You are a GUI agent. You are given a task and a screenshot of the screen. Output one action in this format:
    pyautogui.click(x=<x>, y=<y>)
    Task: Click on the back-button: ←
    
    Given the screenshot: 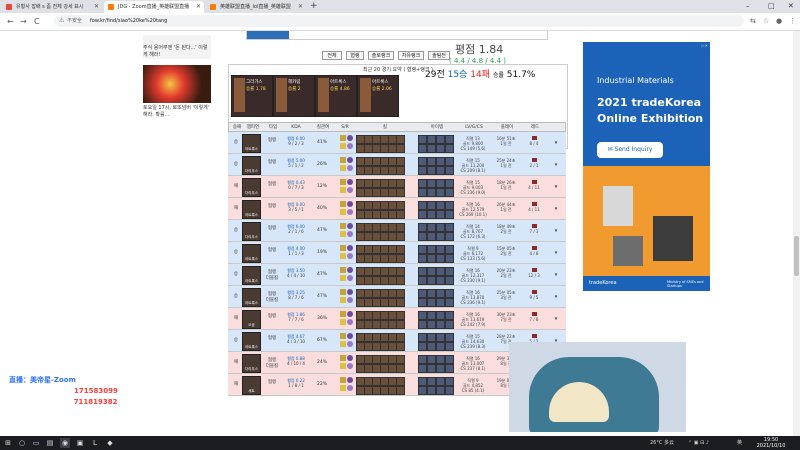 What is the action you would take?
    pyautogui.click(x=10, y=21)
    